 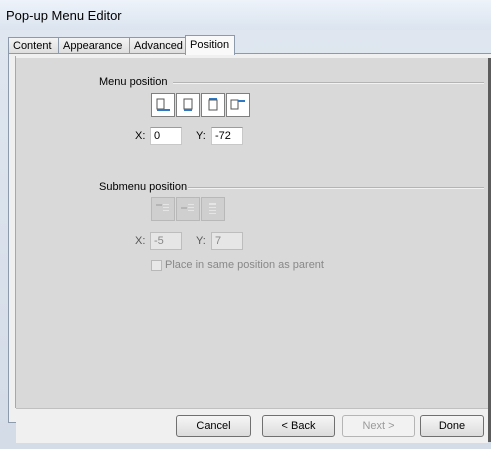 I want to click on window-title: Pop-up Menu Editor, so click(x=64, y=15).